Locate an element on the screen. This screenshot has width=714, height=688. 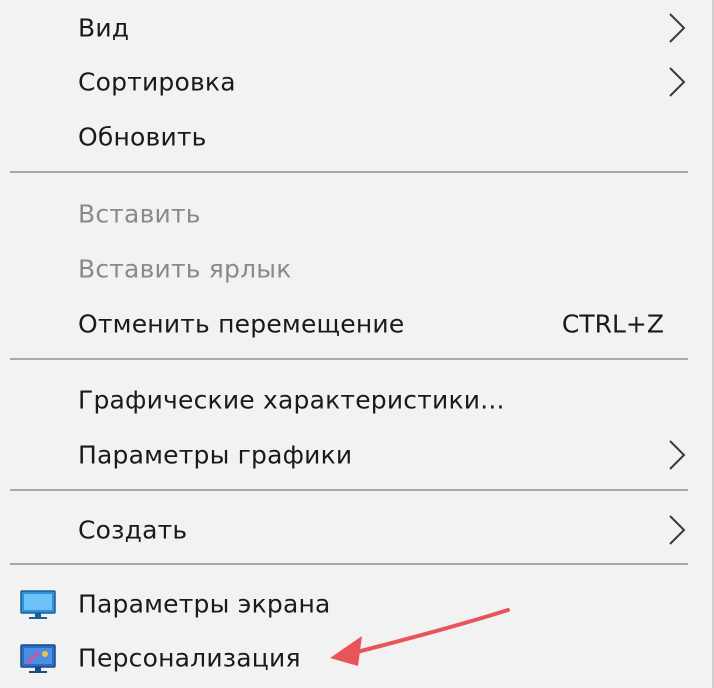
shortcut-hint: CTRL+Z is located at coordinates (612, 324).